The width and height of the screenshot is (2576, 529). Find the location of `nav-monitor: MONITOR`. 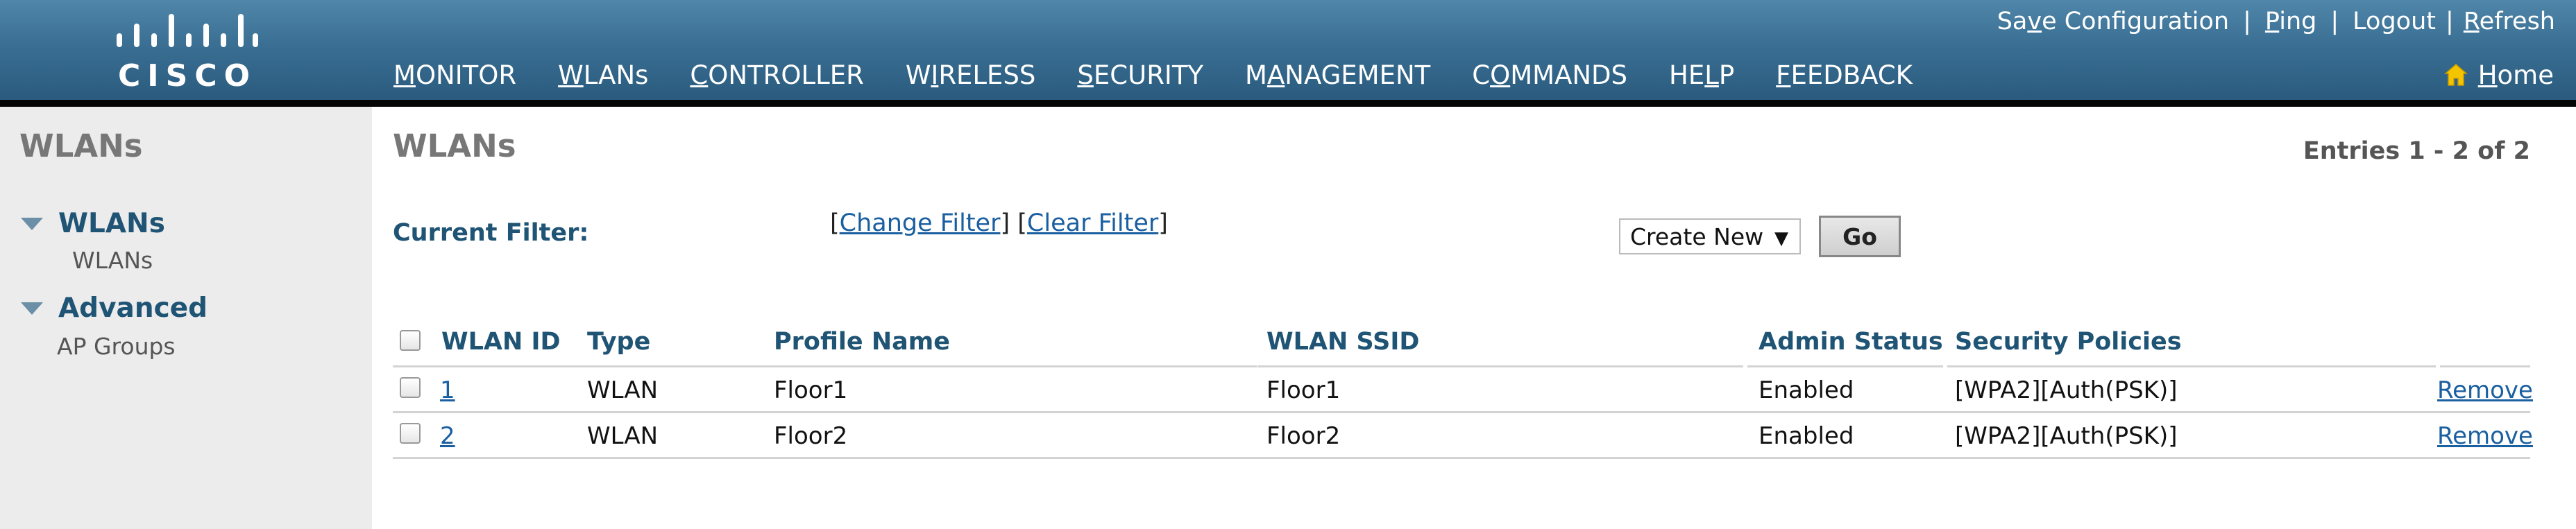

nav-monitor: MONITOR is located at coordinates (454, 75).